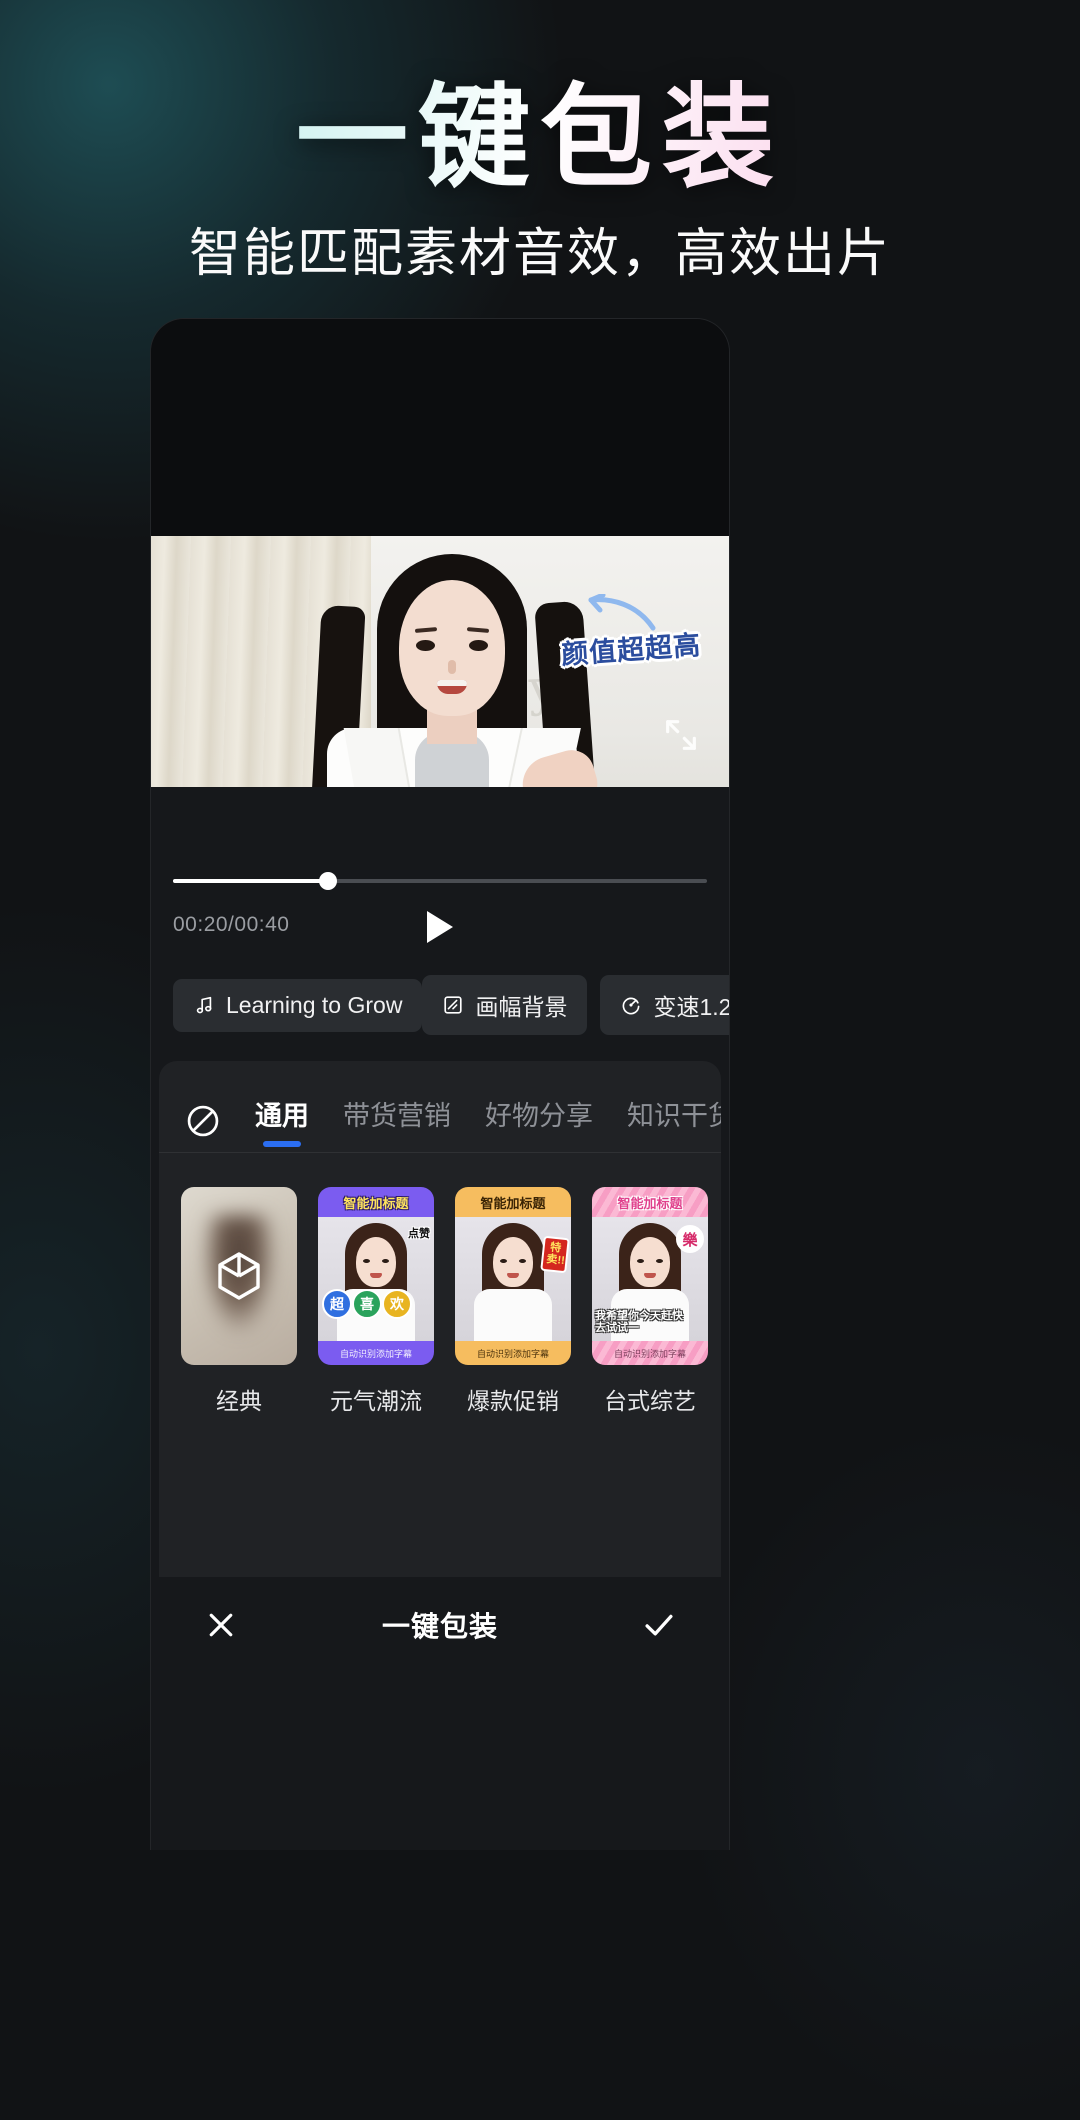  I want to click on template-card-label: 元气潮流, so click(376, 1401).